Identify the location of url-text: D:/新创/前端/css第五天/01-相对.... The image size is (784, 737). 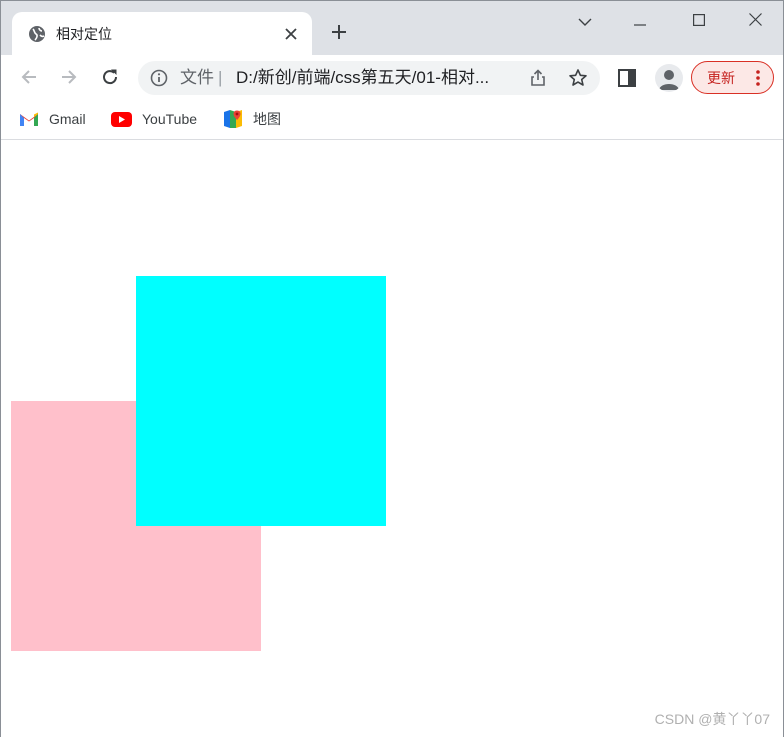
(362, 78).